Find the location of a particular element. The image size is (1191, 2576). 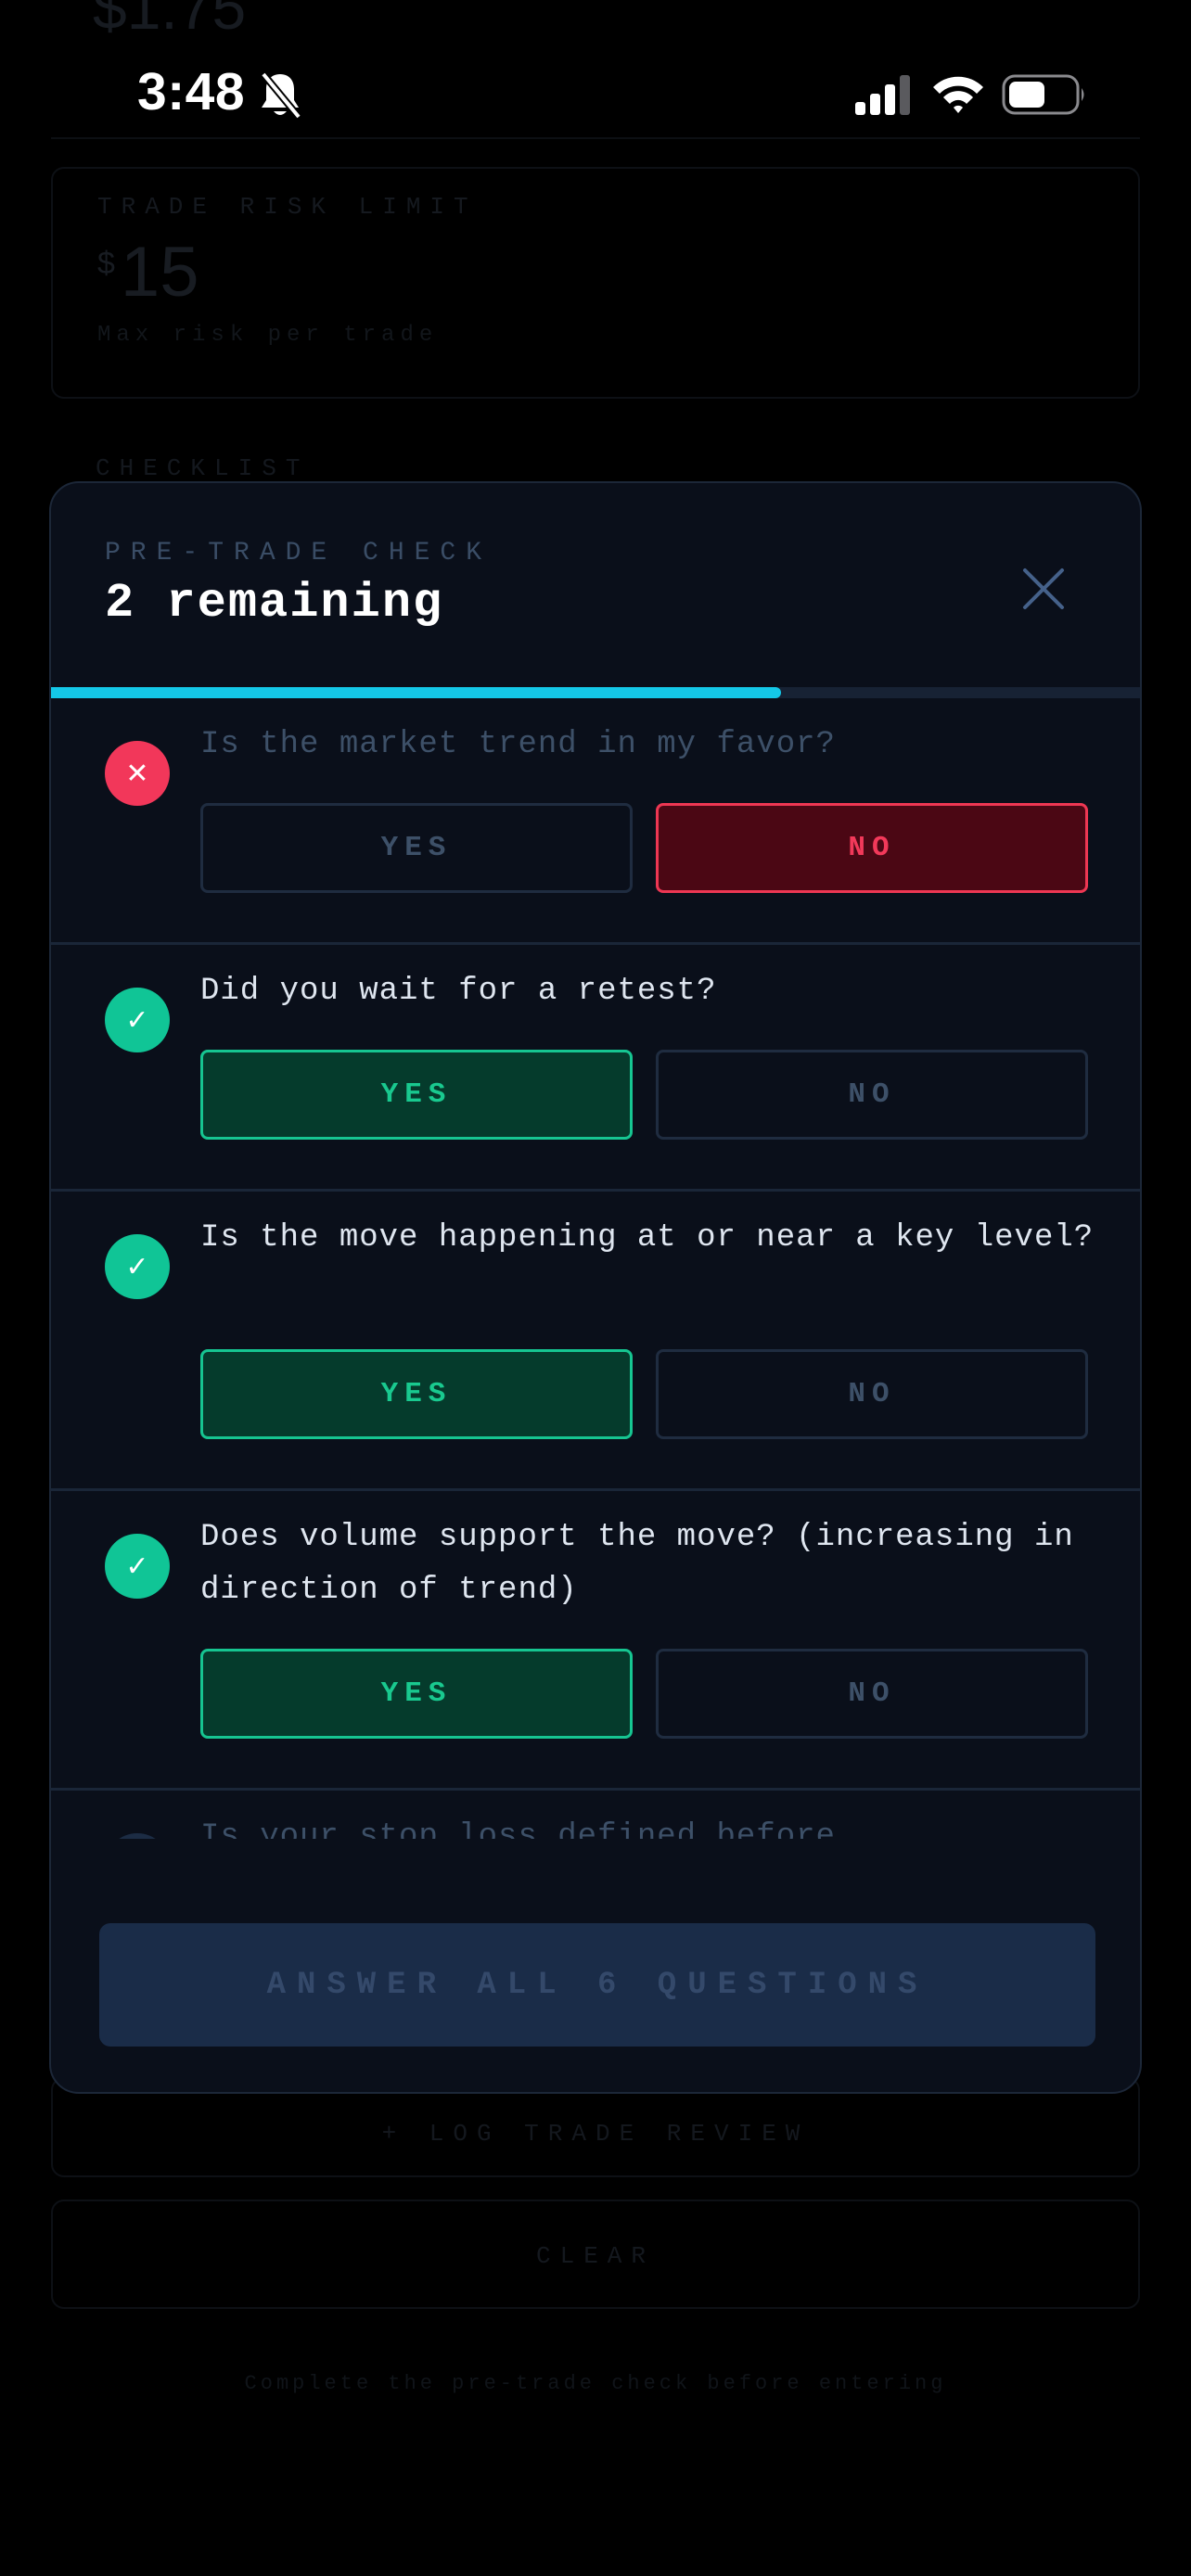

question-item: 5 Is your stop loss defined before is located at coordinates (595, 1815).